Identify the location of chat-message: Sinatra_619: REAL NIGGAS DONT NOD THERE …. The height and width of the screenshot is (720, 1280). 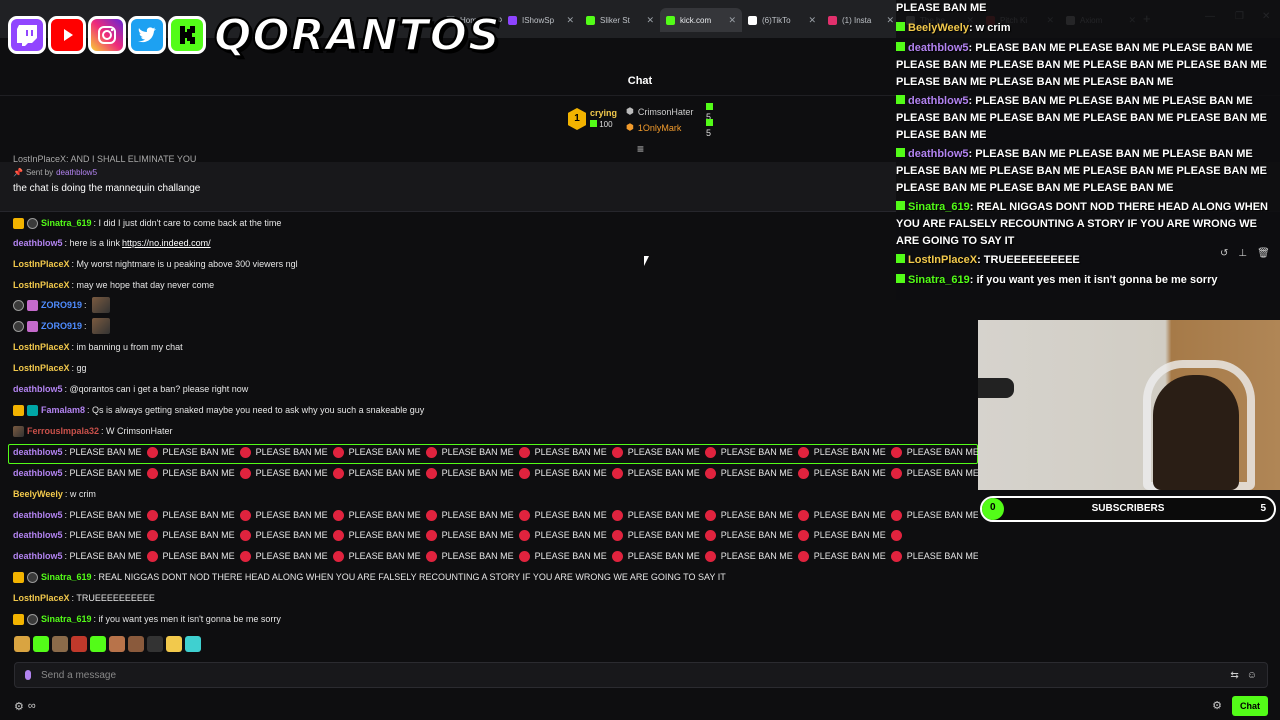
(369, 577).